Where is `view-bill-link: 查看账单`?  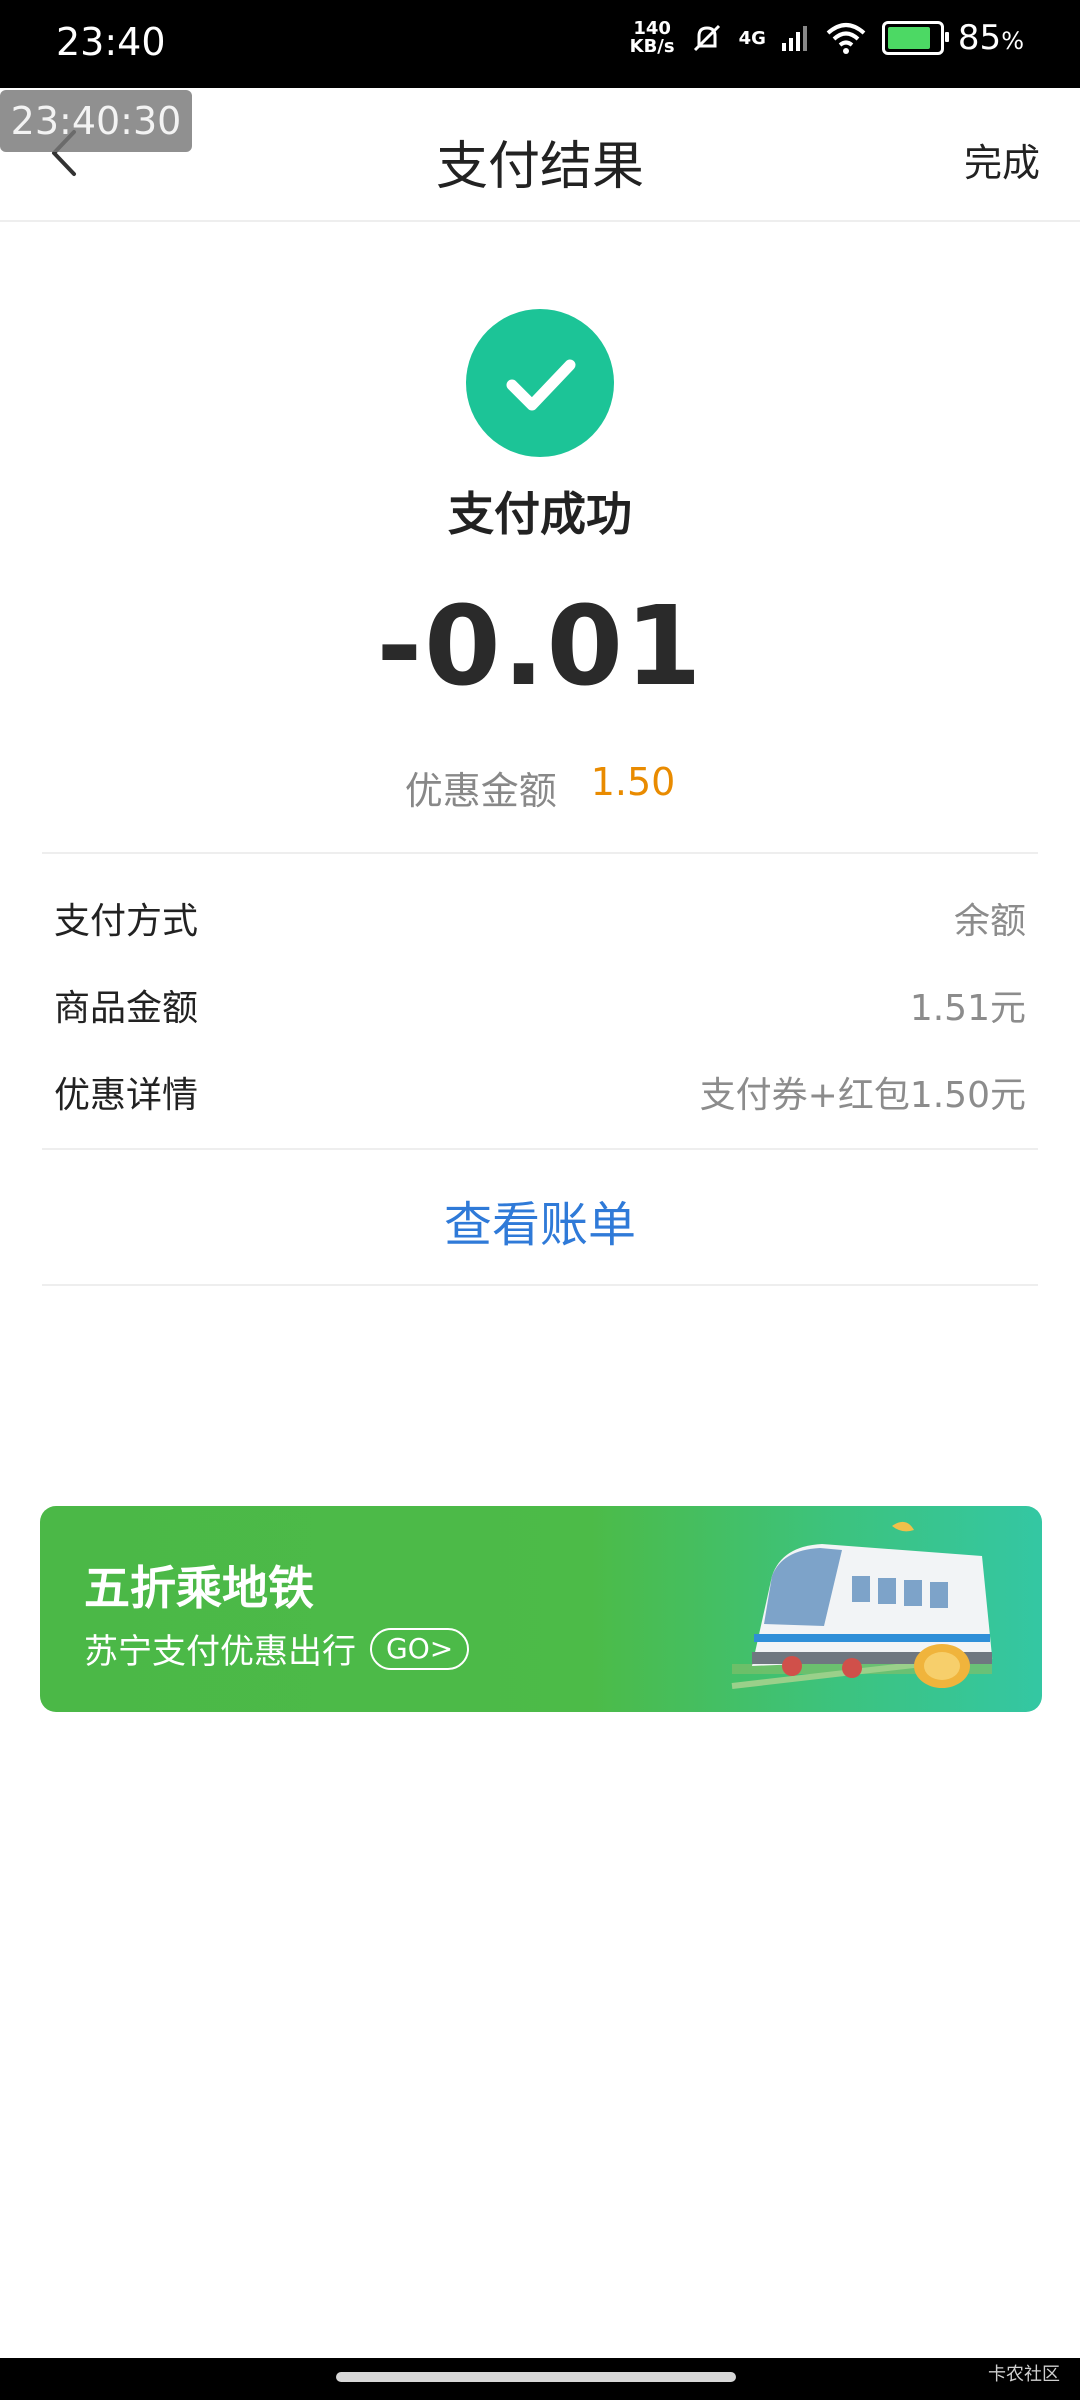
view-bill-link: 查看账单 is located at coordinates (540, 1220).